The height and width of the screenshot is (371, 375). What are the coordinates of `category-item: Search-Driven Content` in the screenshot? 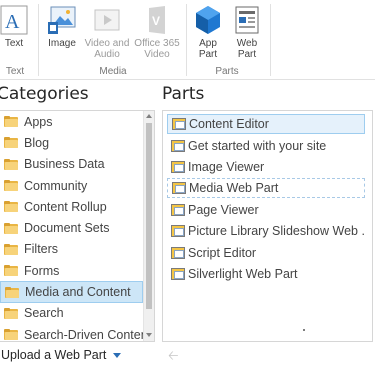 It's located at (75, 332).